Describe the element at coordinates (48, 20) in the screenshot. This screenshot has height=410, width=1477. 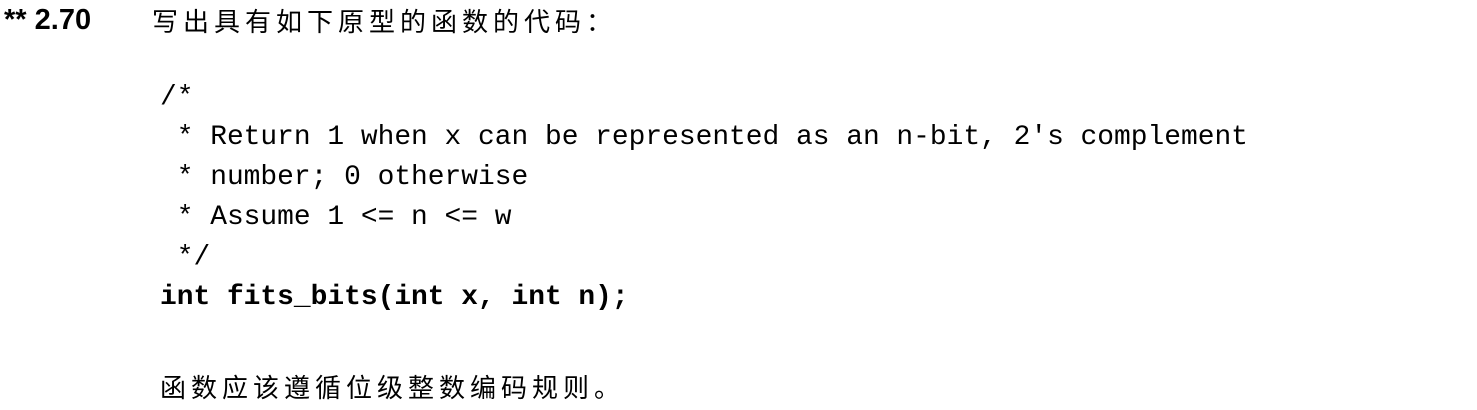
I see `exercise-number: ** 2.70` at that location.